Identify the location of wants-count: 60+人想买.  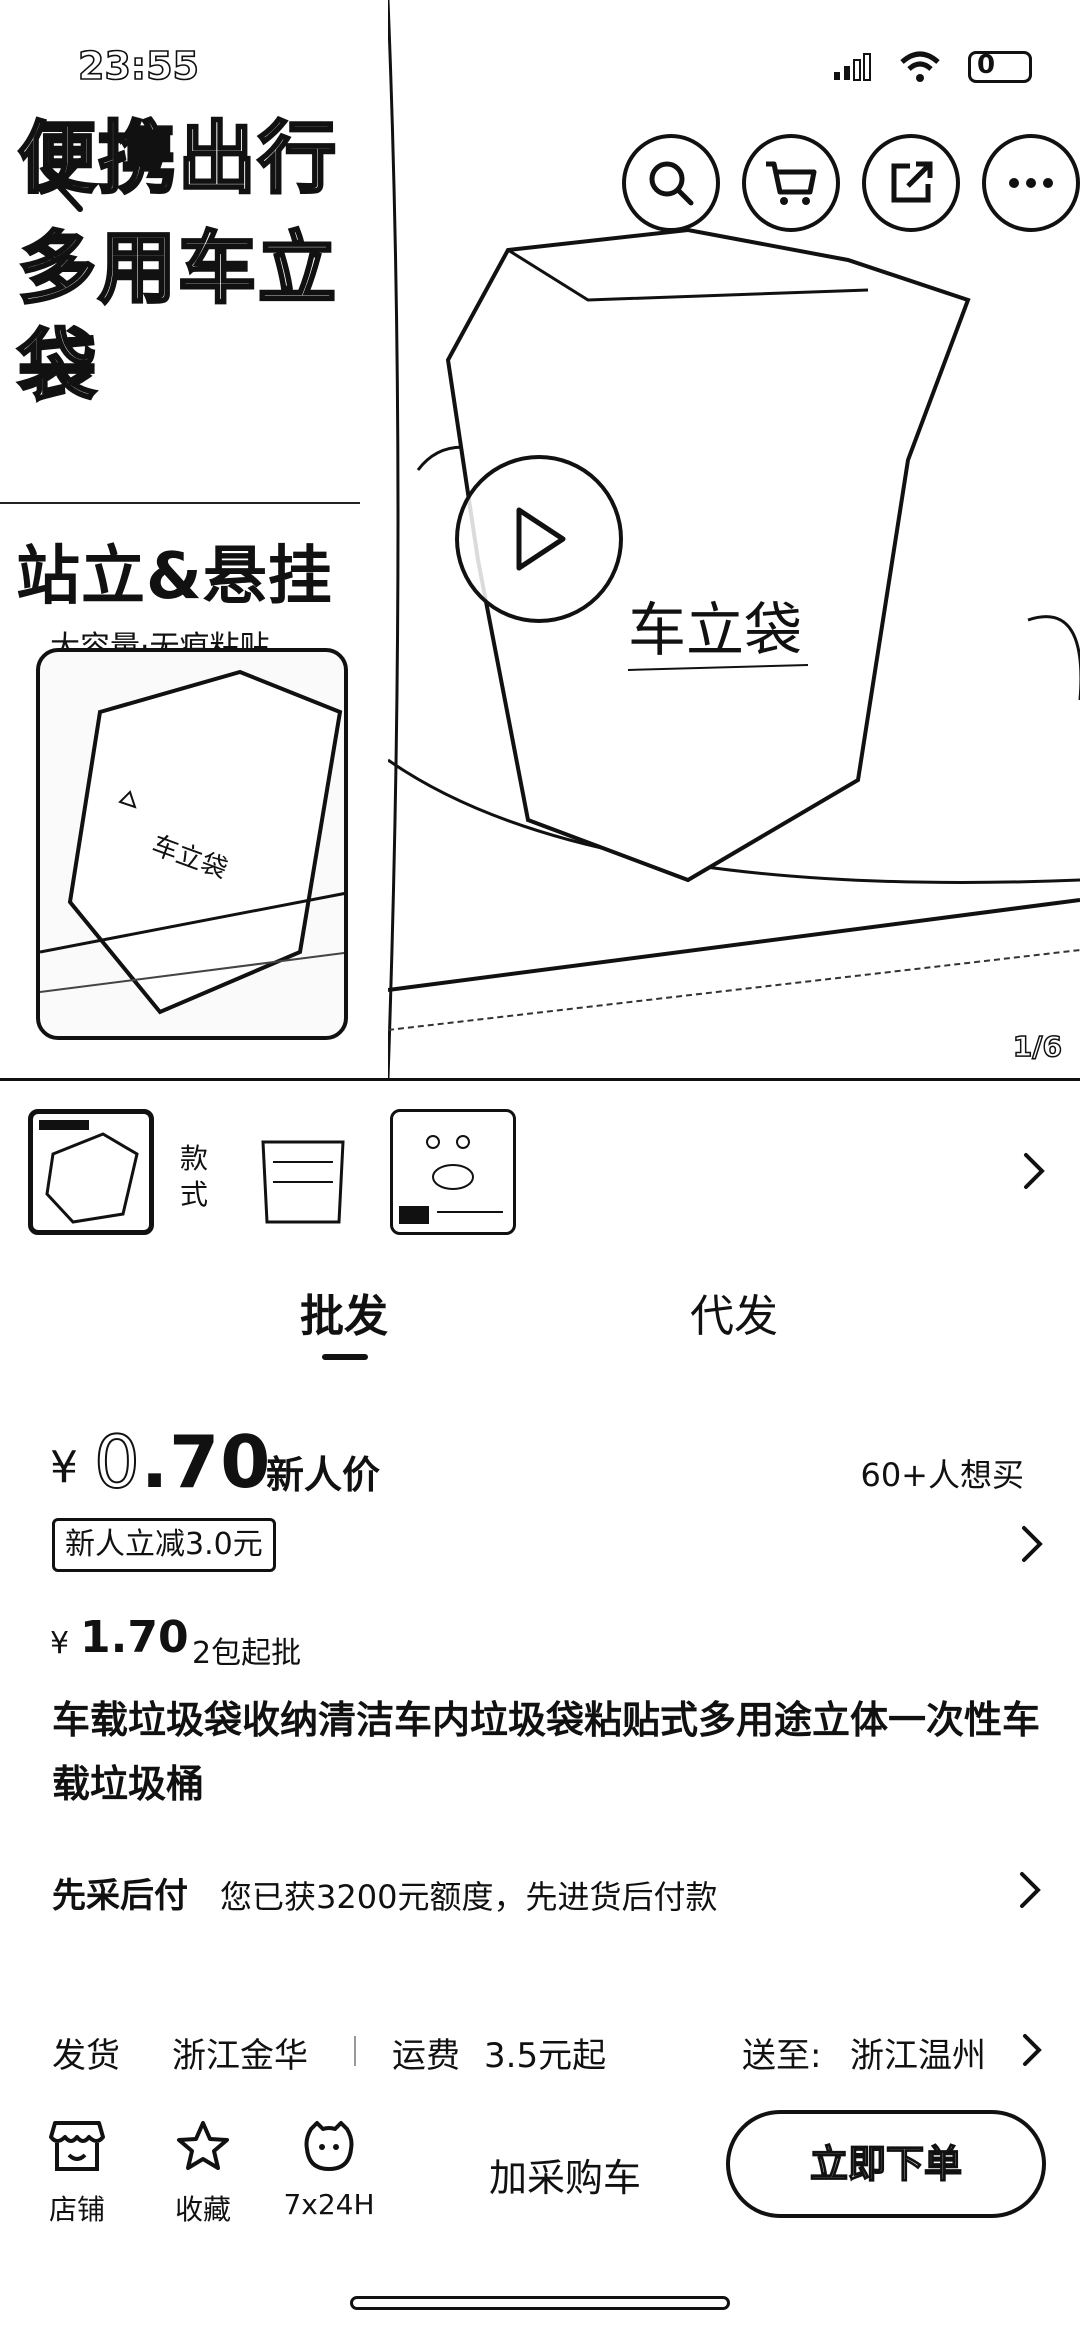
(942, 1475).